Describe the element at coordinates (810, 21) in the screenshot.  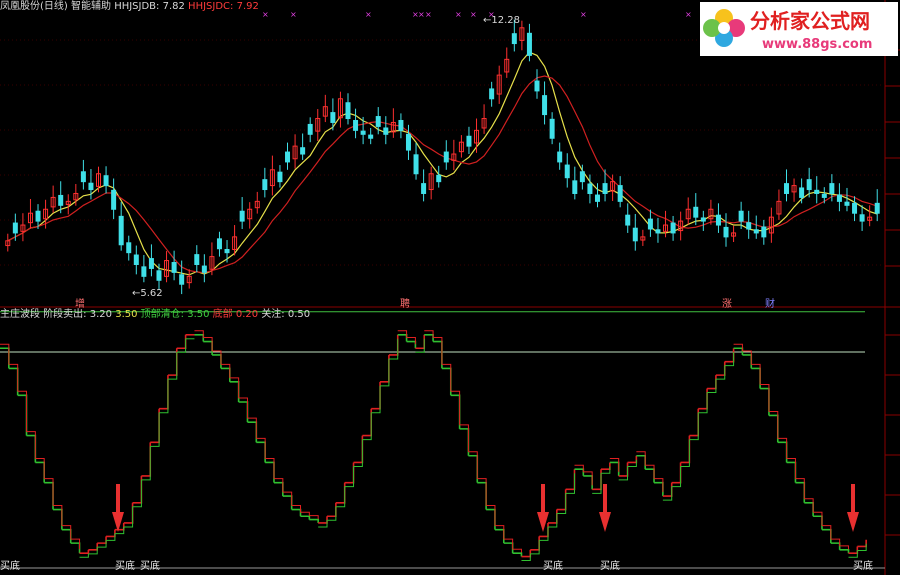
I see `logo-text: 分析家公式网` at that location.